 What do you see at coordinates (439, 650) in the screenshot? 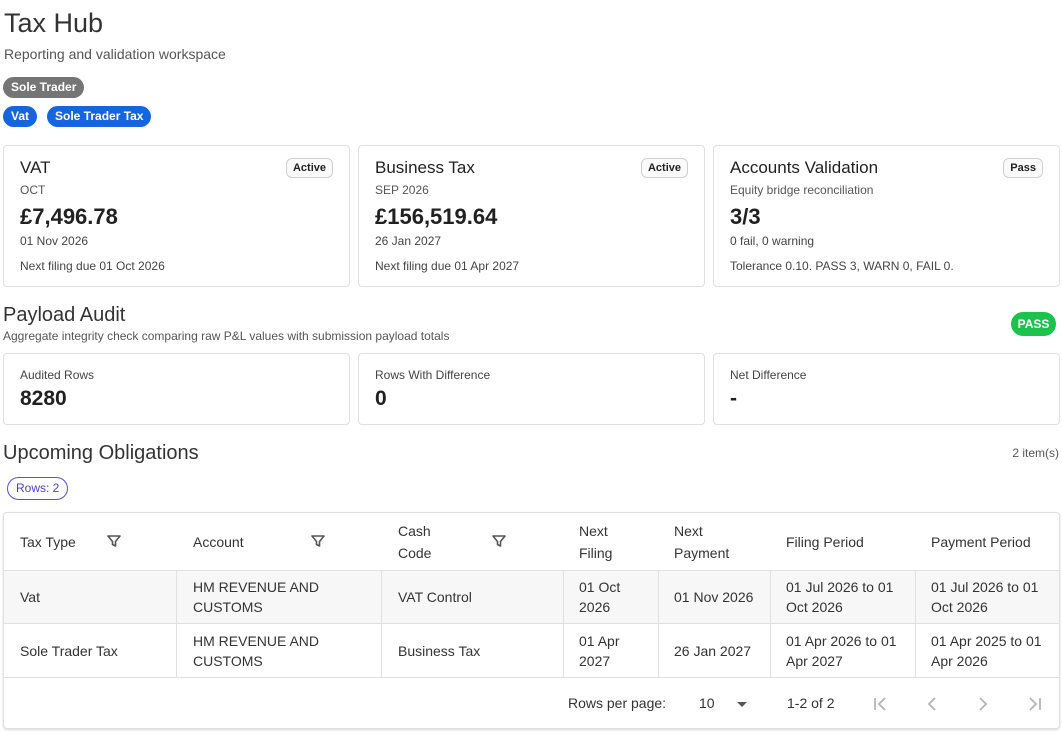
I see `cell-cash-code: Business Tax` at bounding box center [439, 650].